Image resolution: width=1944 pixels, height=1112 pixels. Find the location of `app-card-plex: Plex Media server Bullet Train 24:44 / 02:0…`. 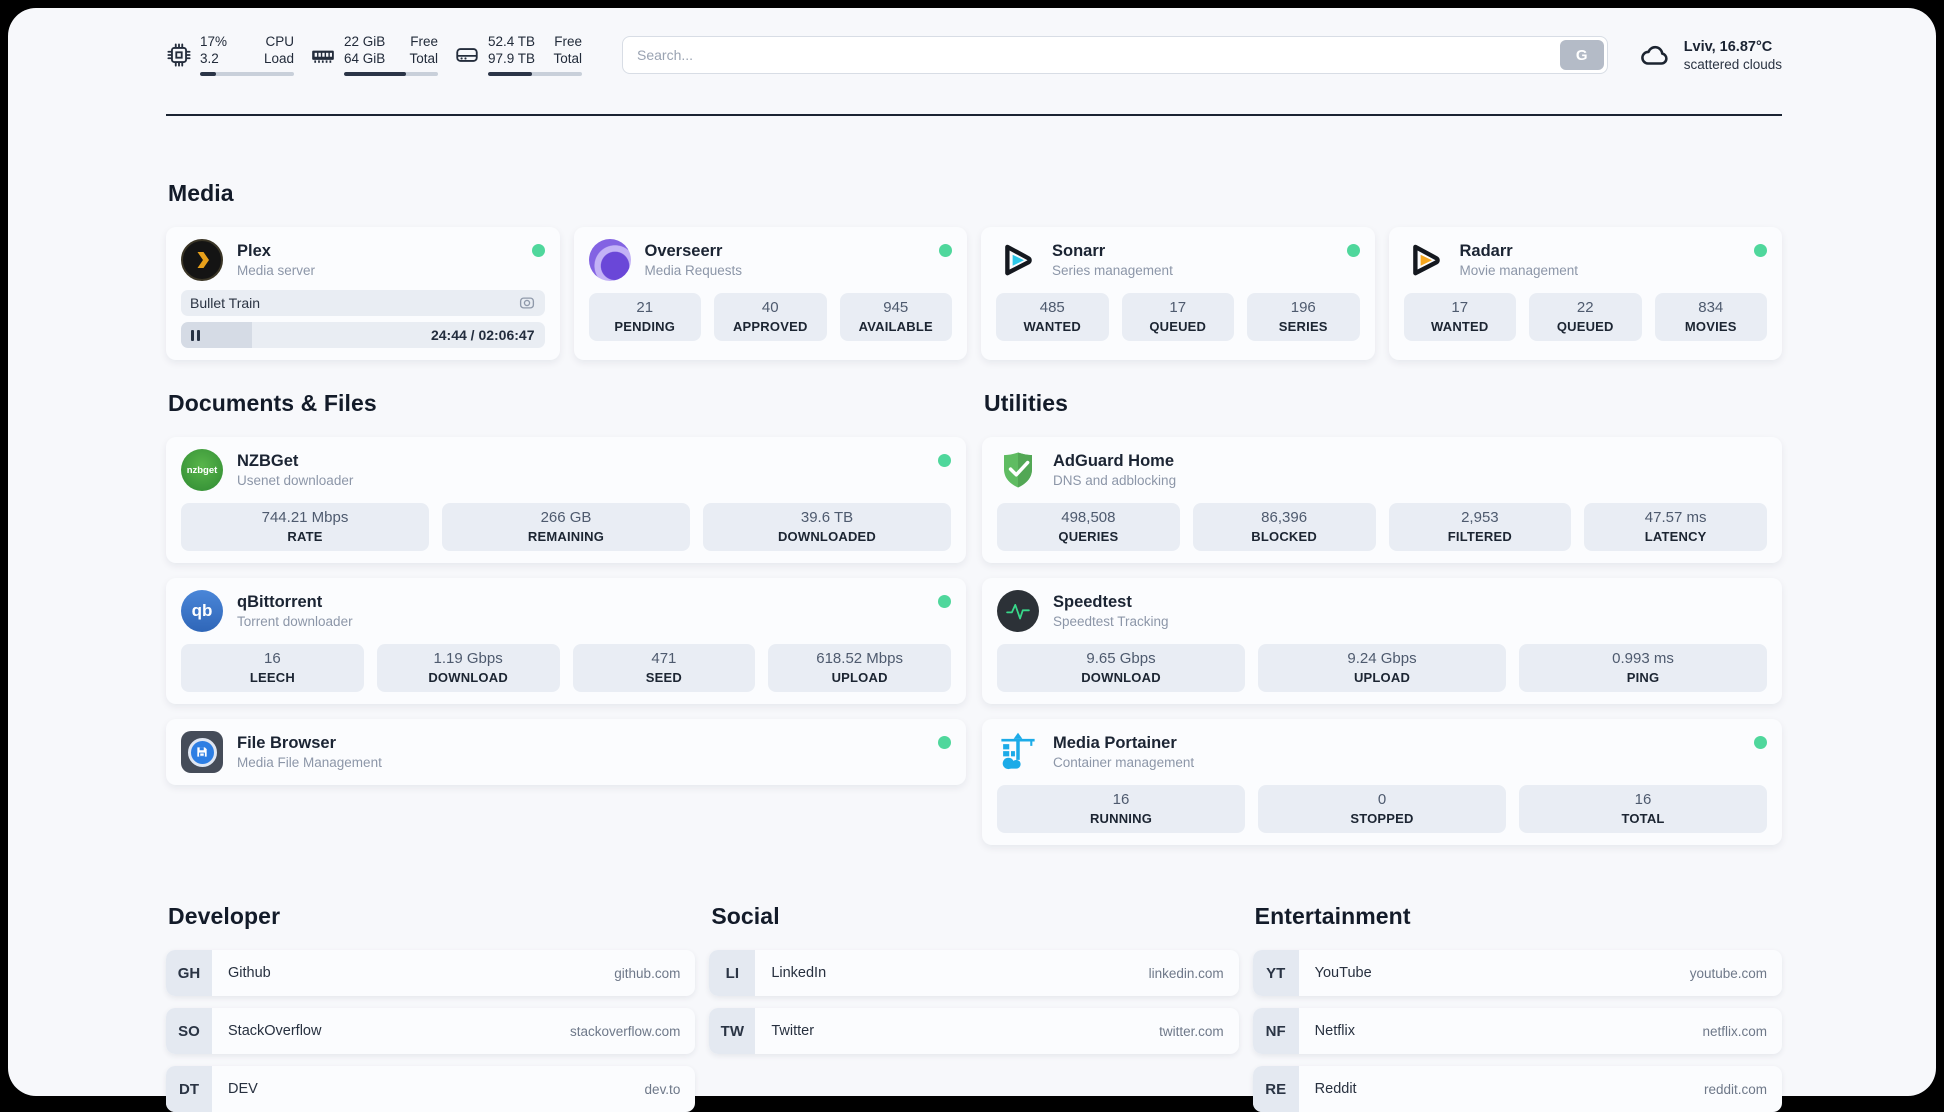

app-card-plex: Plex Media server Bullet Train 24:44 / 02:0… is located at coordinates (363, 293).